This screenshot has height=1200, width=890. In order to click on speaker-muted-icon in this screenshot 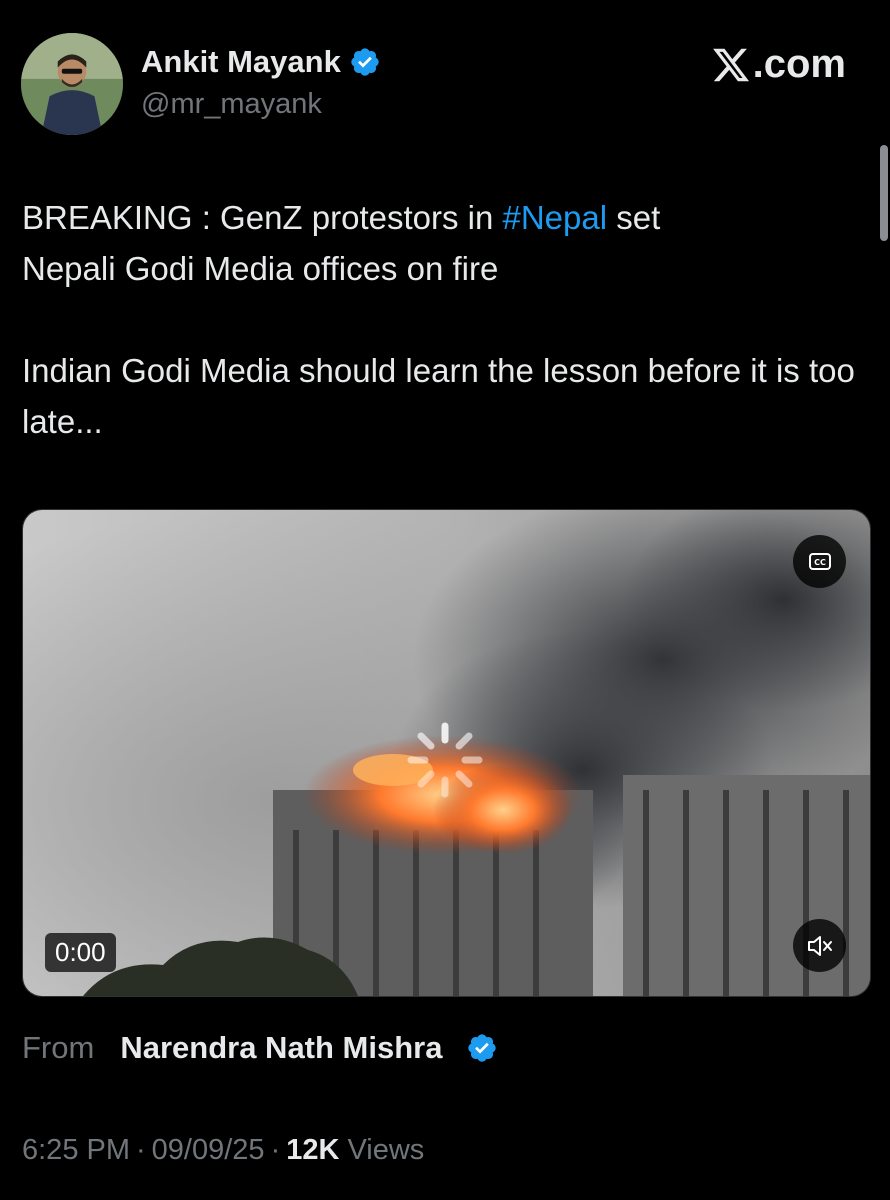, I will do `click(819, 945)`.